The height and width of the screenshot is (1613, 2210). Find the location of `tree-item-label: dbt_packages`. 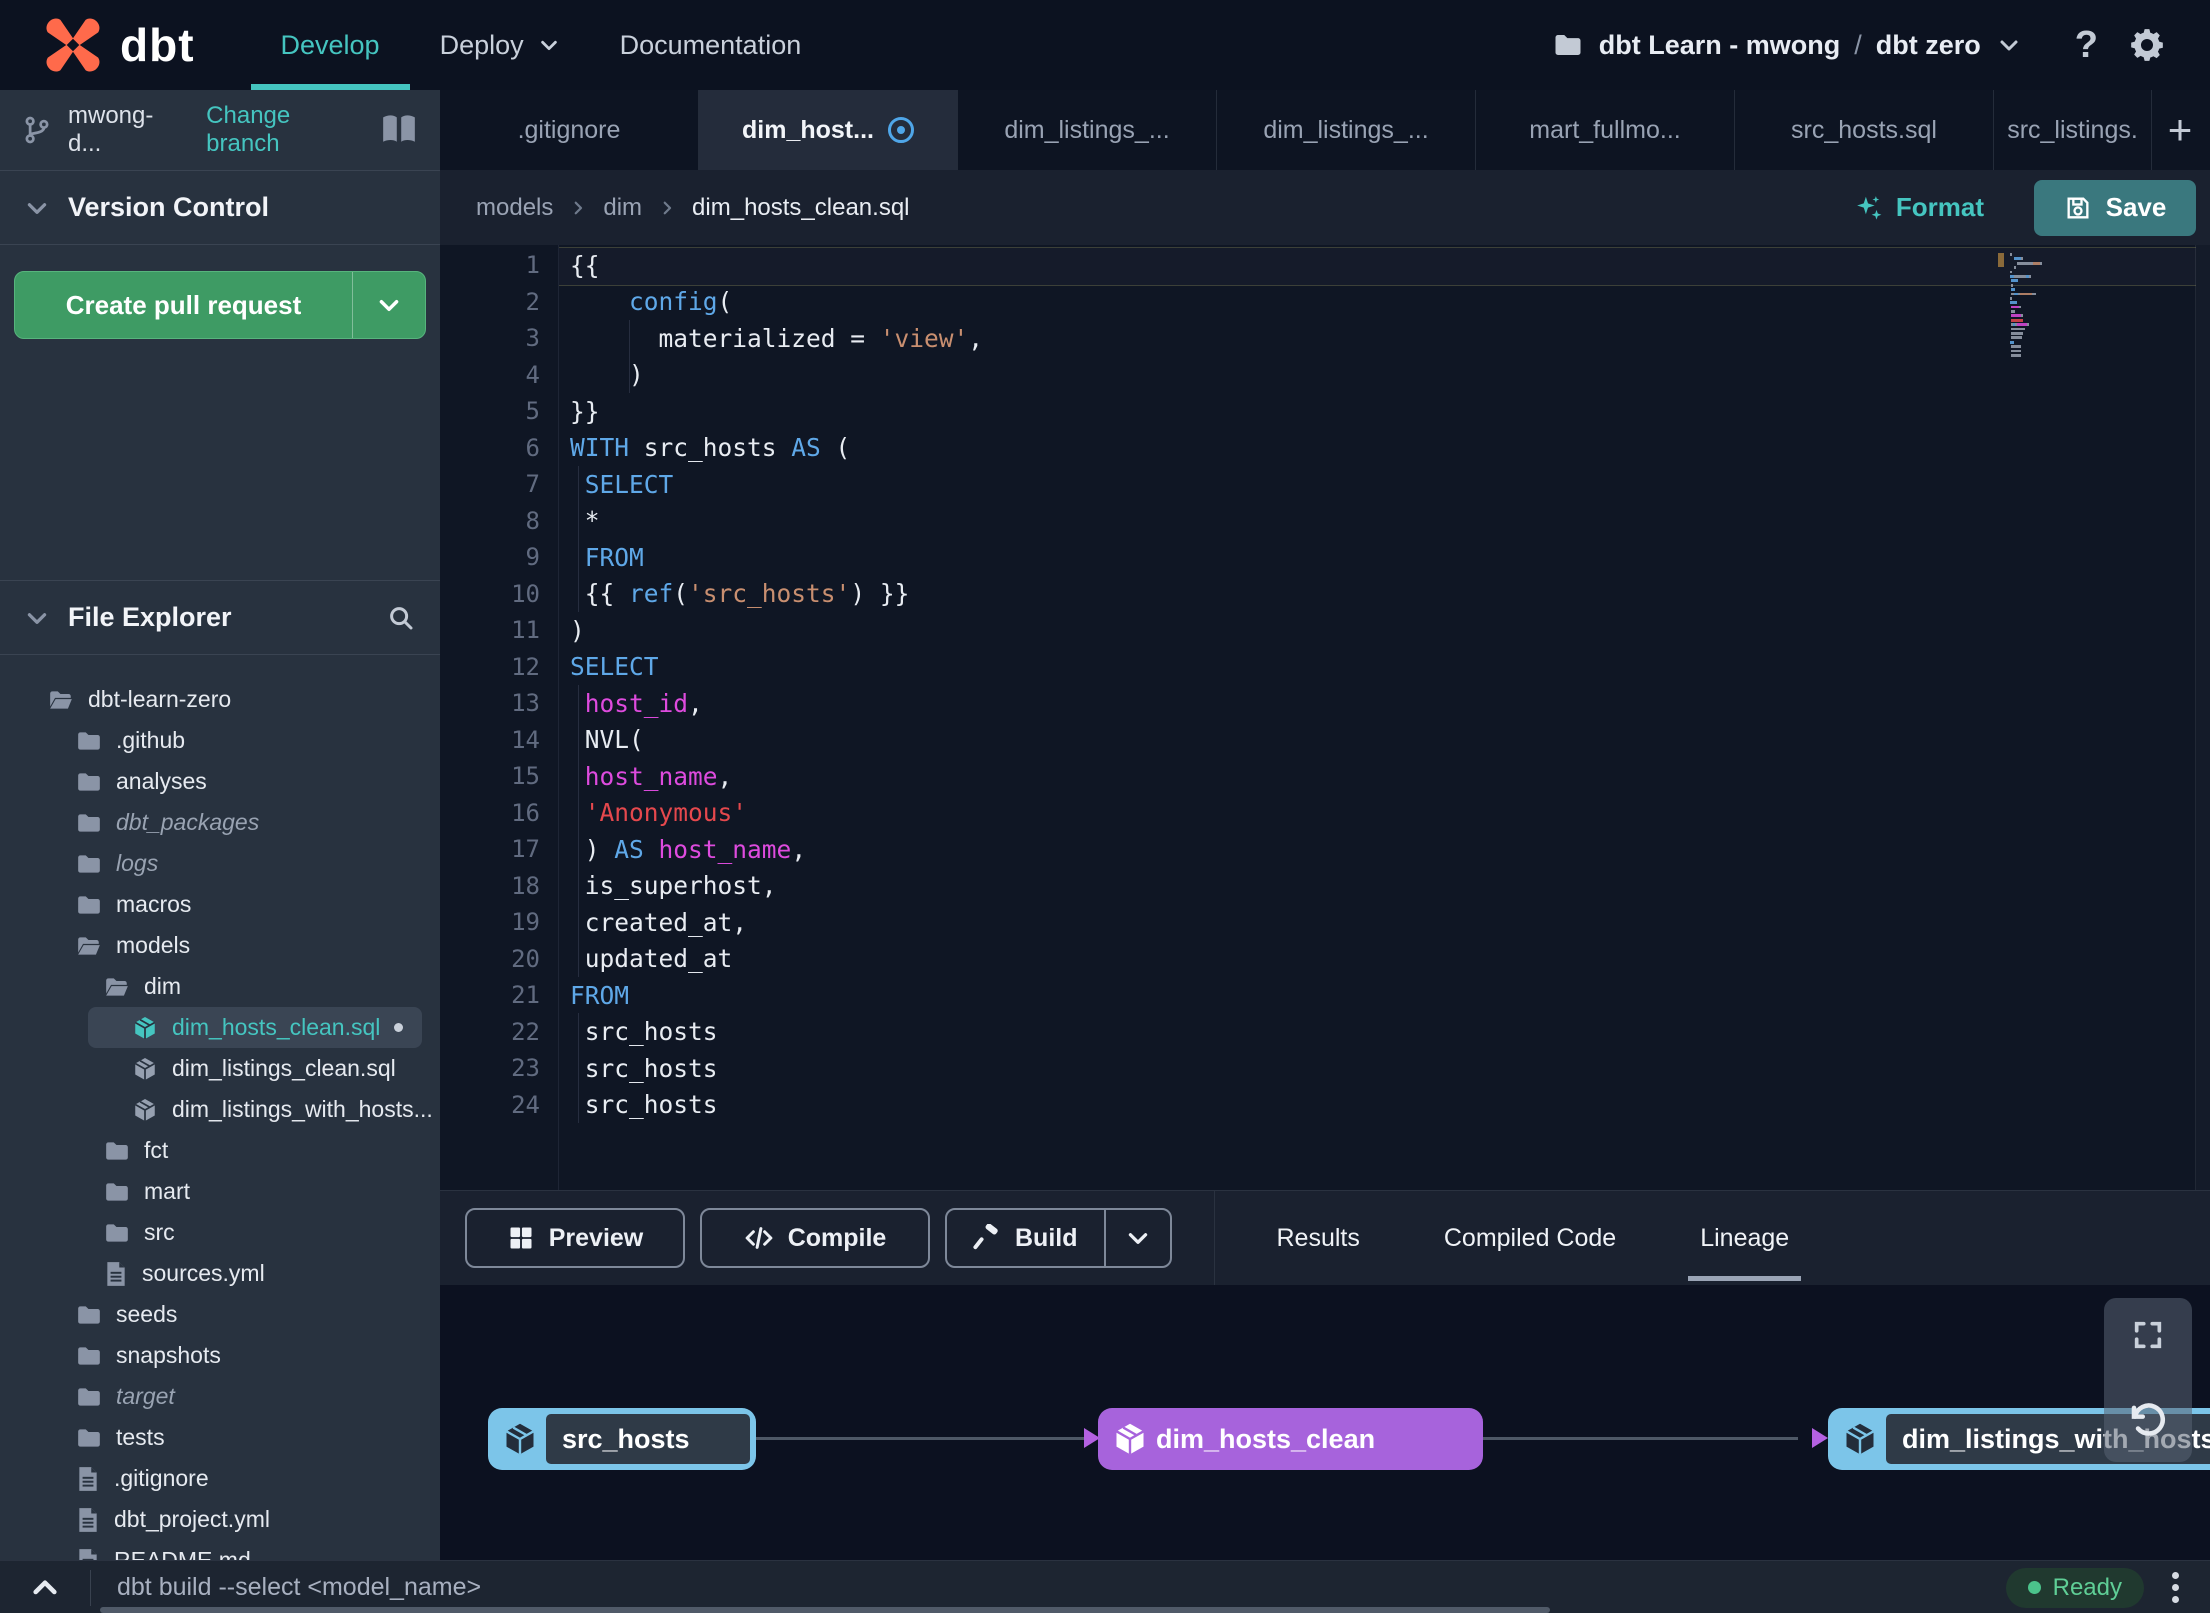

tree-item-label: dbt_packages is located at coordinates (188, 822).